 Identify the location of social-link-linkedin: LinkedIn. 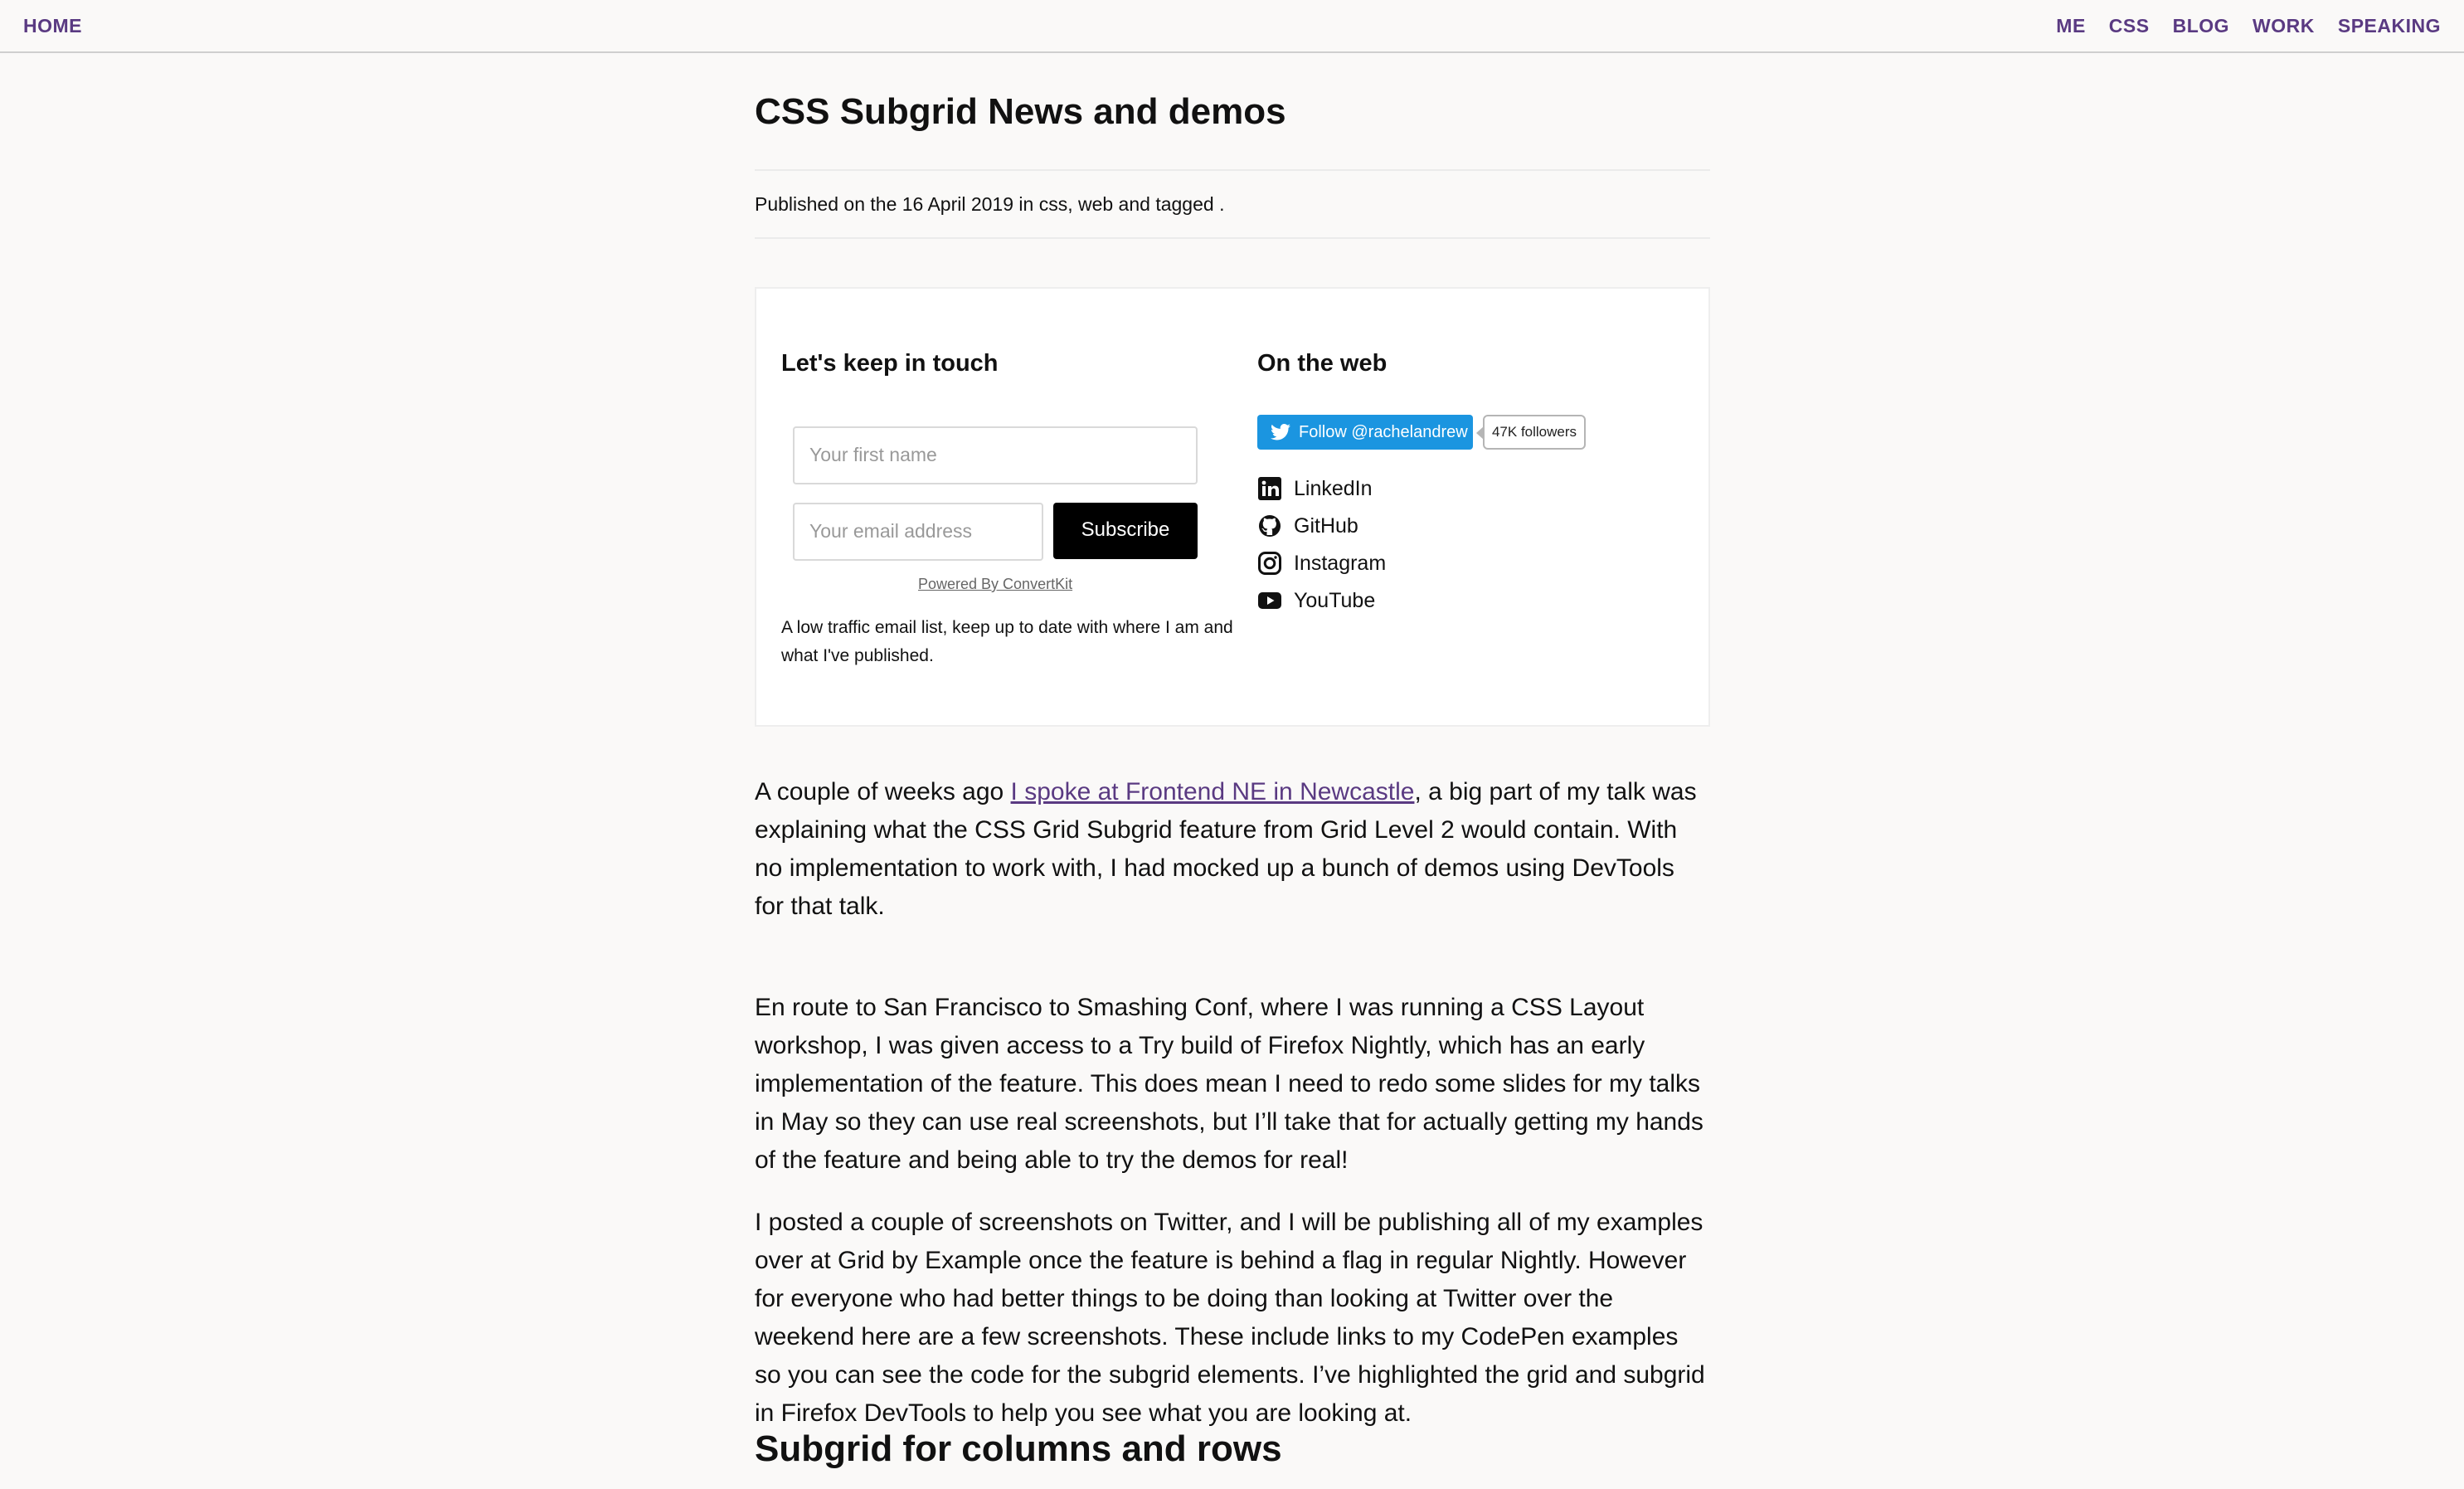
(1315, 489).